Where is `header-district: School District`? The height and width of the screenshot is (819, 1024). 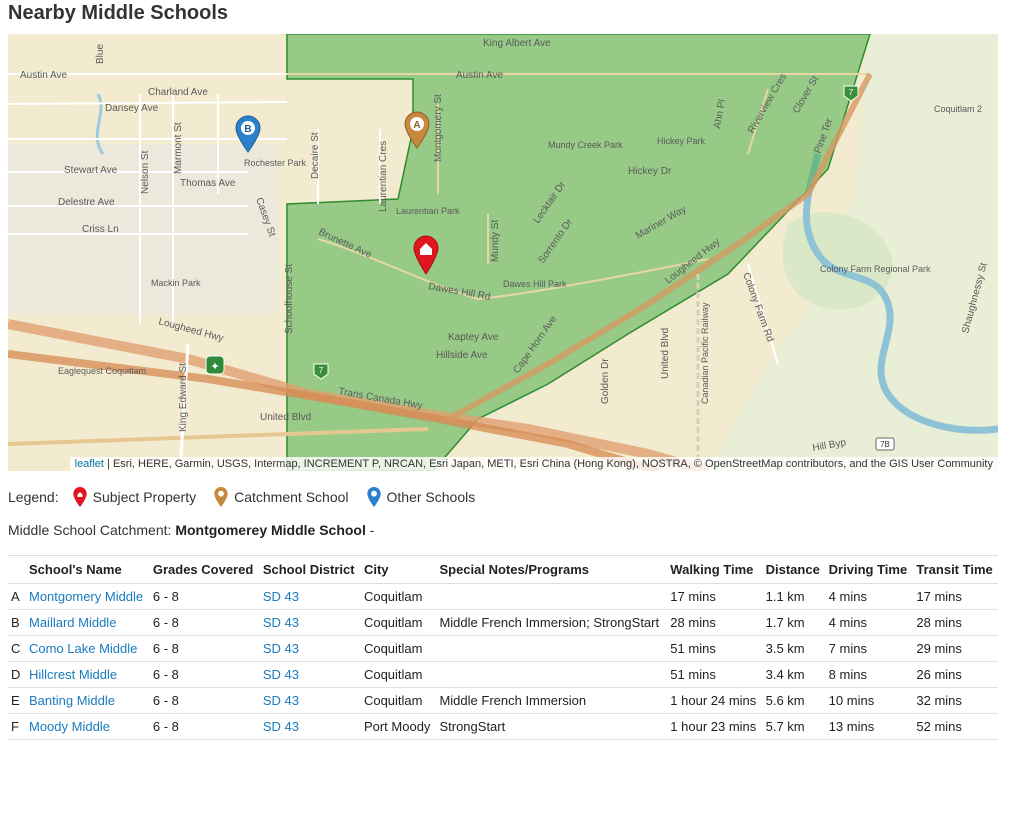
header-district: School District is located at coordinates (309, 569).